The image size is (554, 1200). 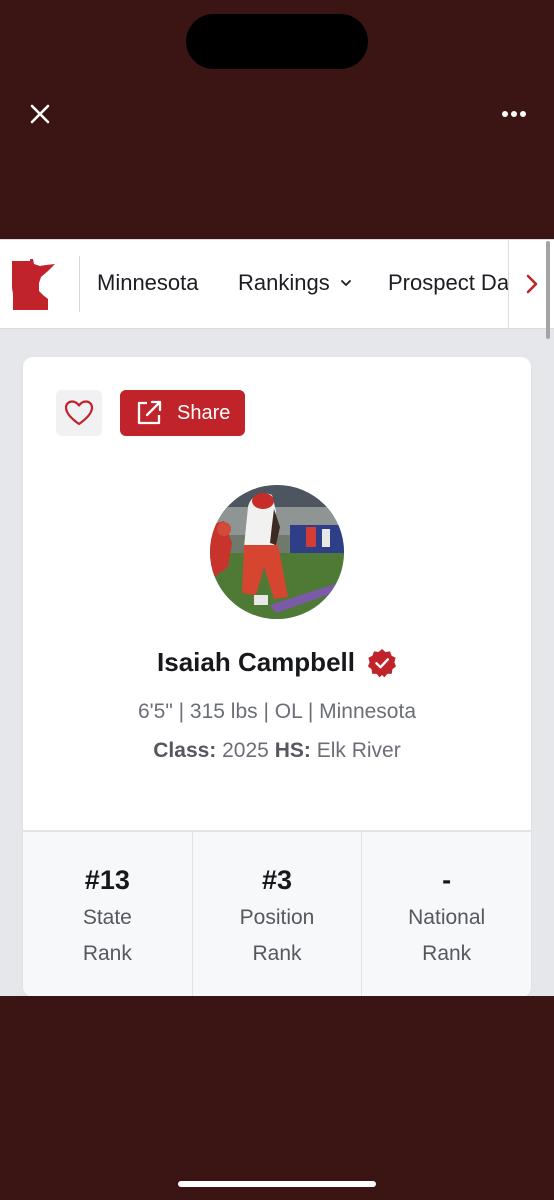 What do you see at coordinates (532, 284) in the screenshot?
I see `chevron-right-icon` at bounding box center [532, 284].